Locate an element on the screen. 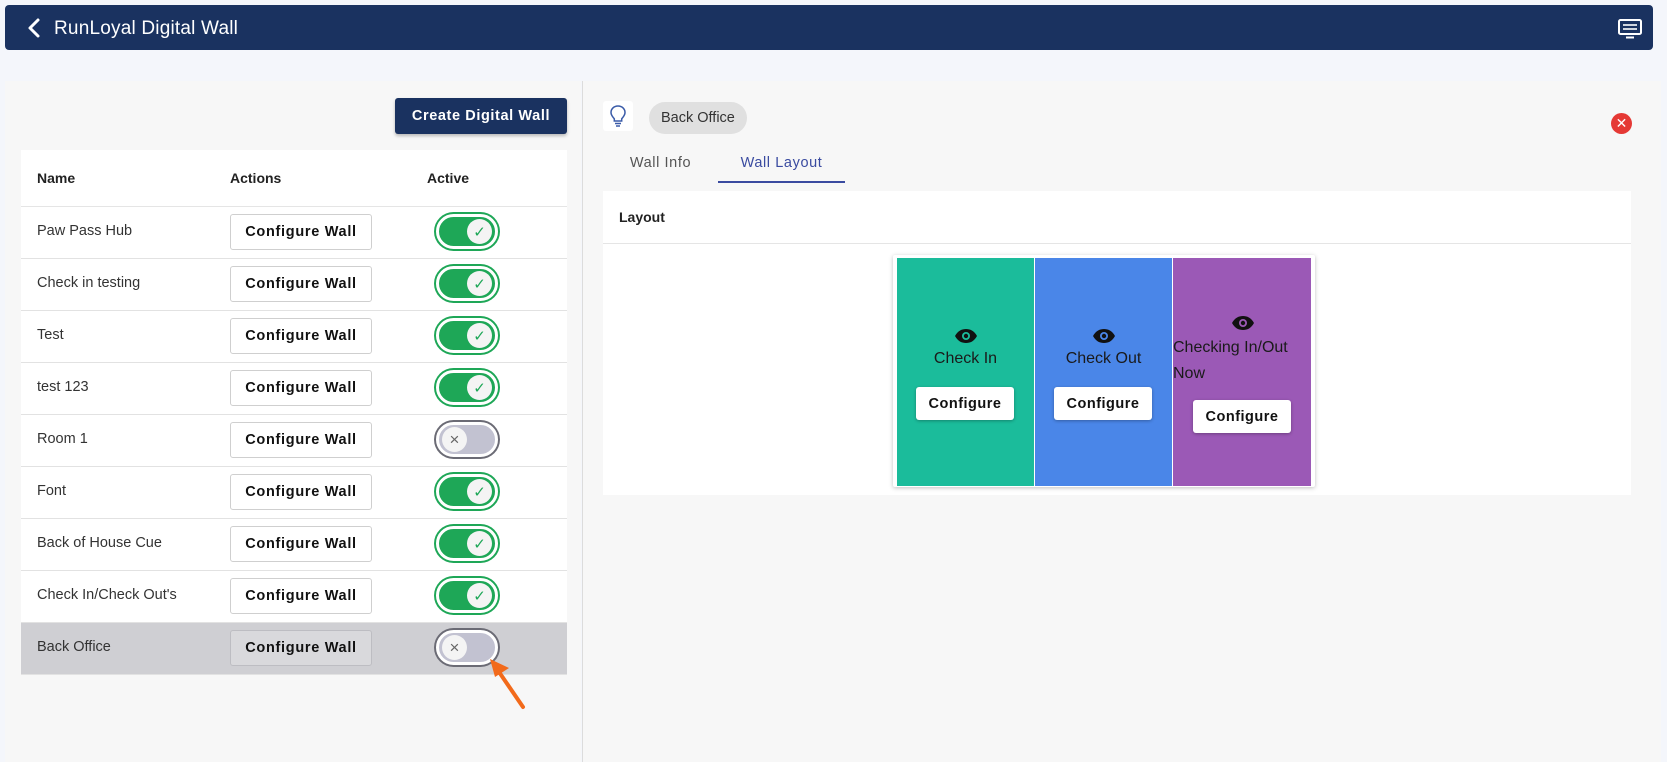 The width and height of the screenshot is (1667, 762). table-row: test 123 Configure Wall ✓ is located at coordinates (294, 389).